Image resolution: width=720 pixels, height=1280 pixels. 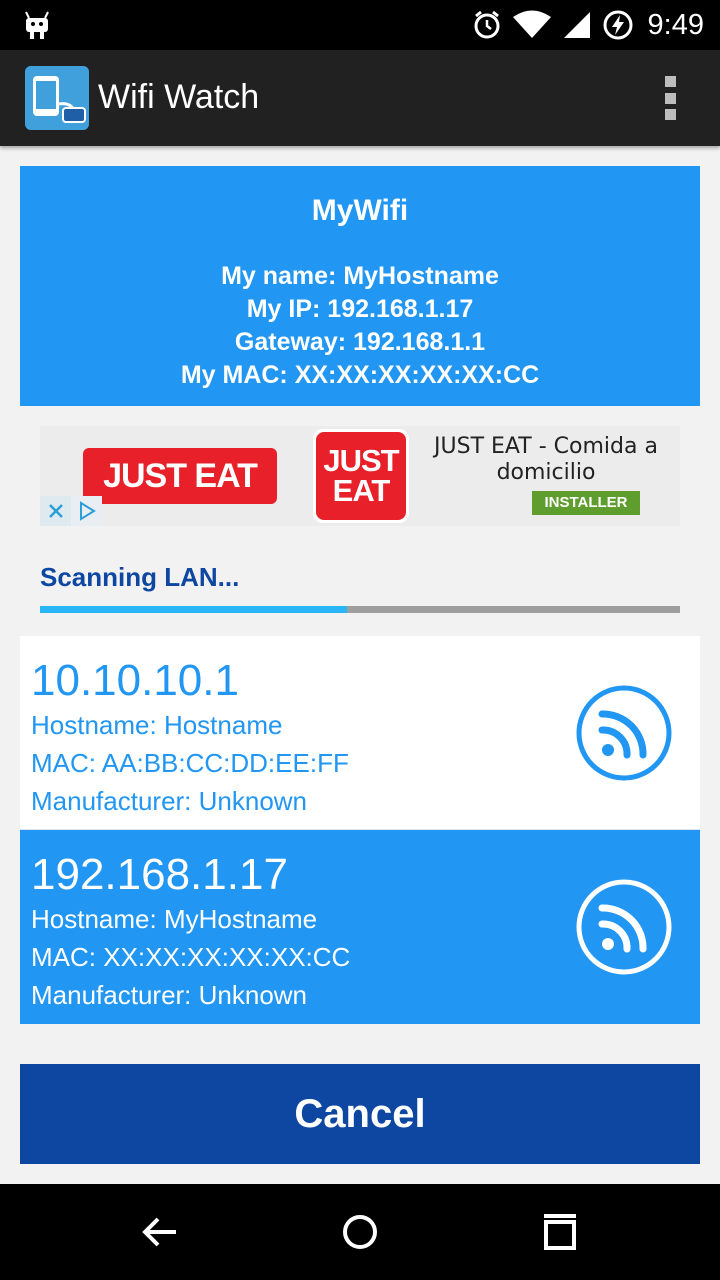 What do you see at coordinates (361, 460) in the screenshot?
I see `ad-logo-line1: JUST` at bounding box center [361, 460].